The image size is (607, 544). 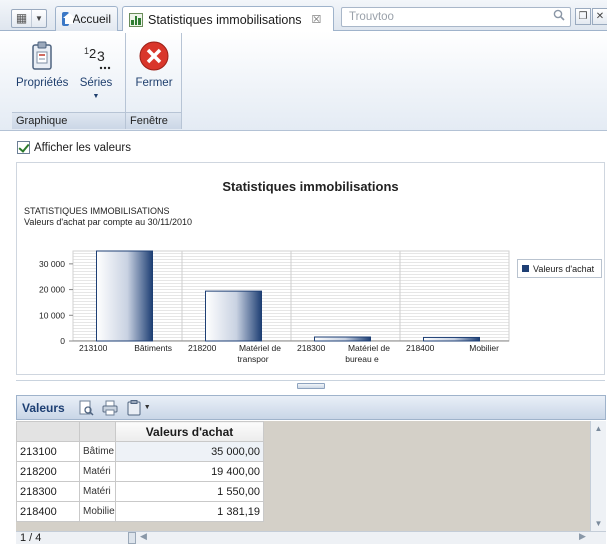 What do you see at coordinates (311, 386) in the screenshot?
I see `panel-splitter-handle` at bounding box center [311, 386].